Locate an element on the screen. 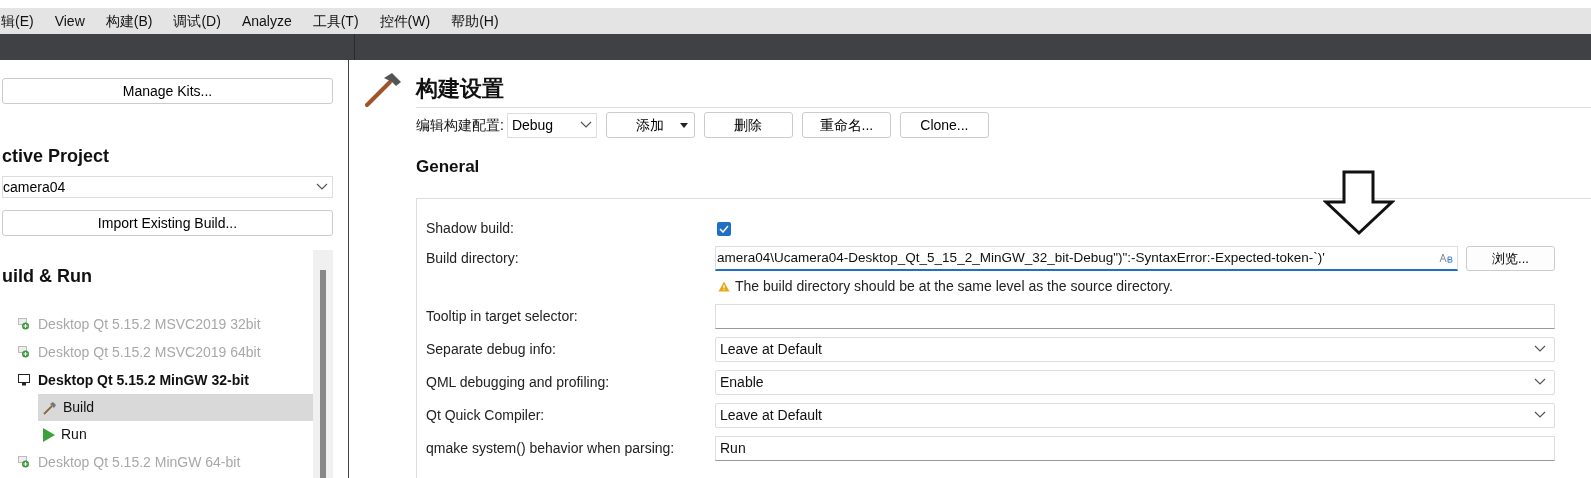 The height and width of the screenshot is (478, 1591). check-icon is located at coordinates (724, 228).